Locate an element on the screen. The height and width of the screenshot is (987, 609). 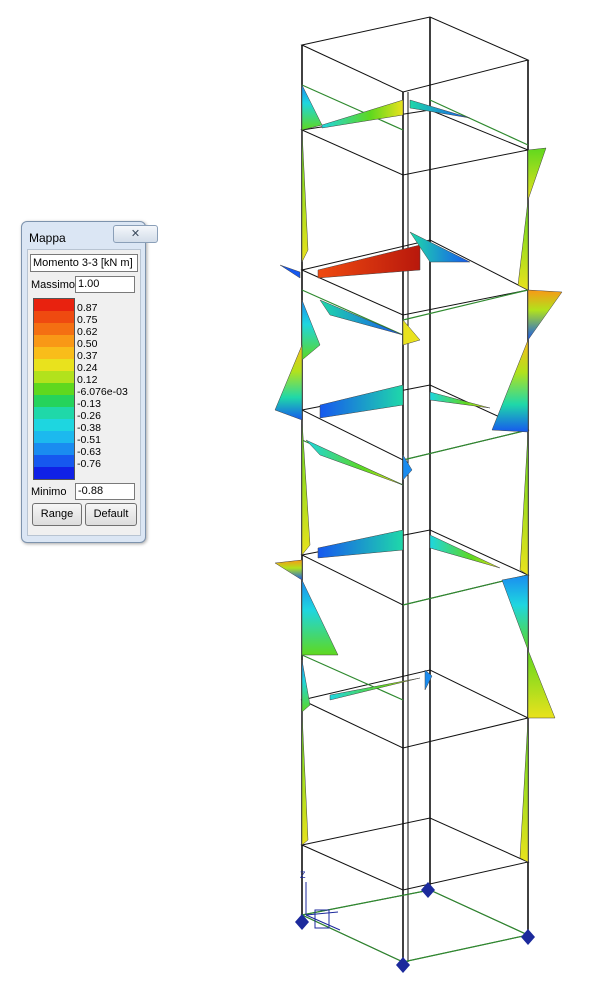
moment-diagrams-left-column is located at coordinates (306, 465).